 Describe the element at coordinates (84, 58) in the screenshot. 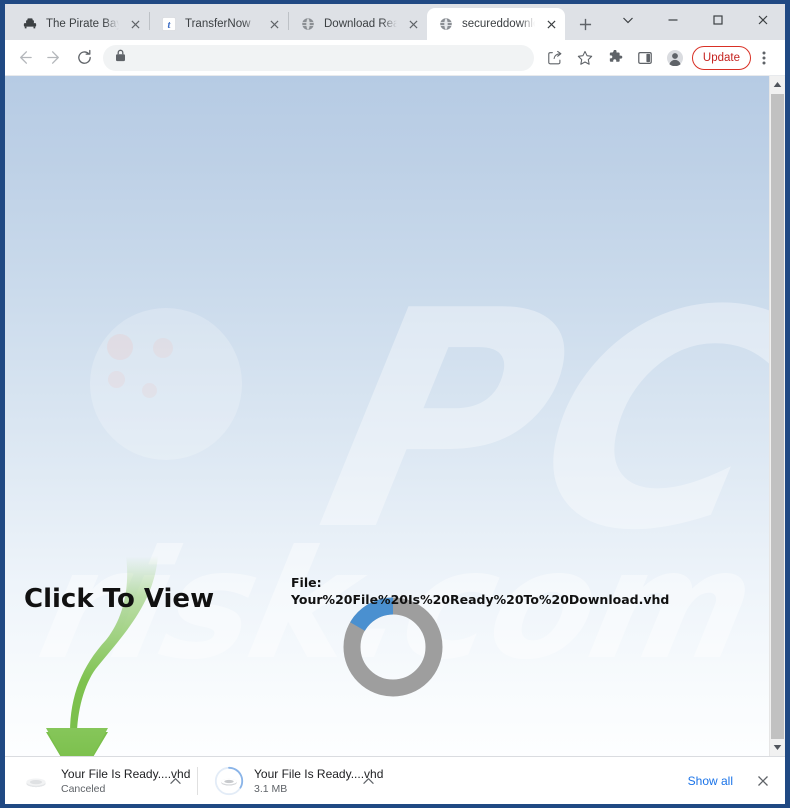

I see `reload-arrow-icon` at that location.